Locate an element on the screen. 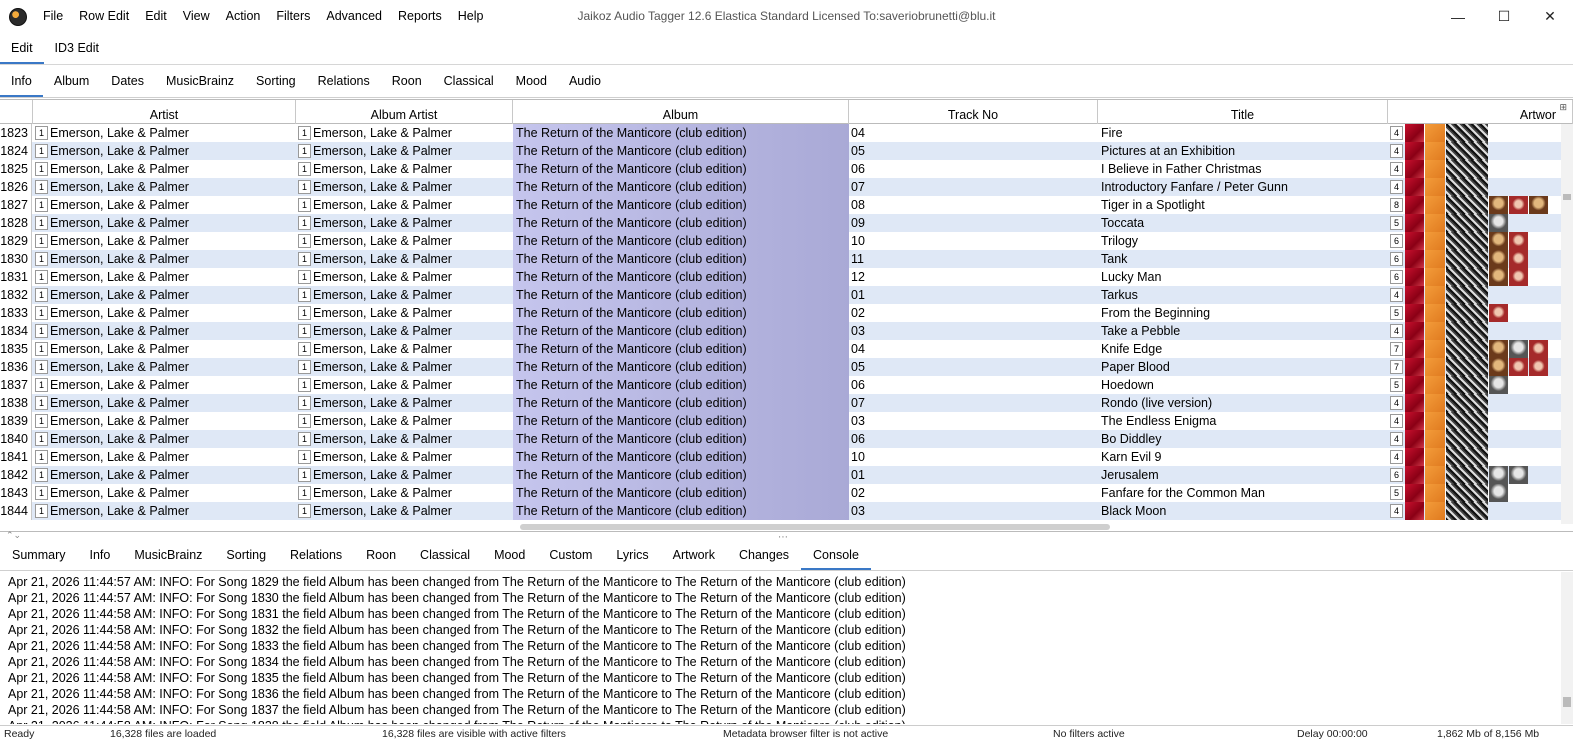 The height and width of the screenshot is (742, 1573). menu-filters: Filters is located at coordinates (293, 16).